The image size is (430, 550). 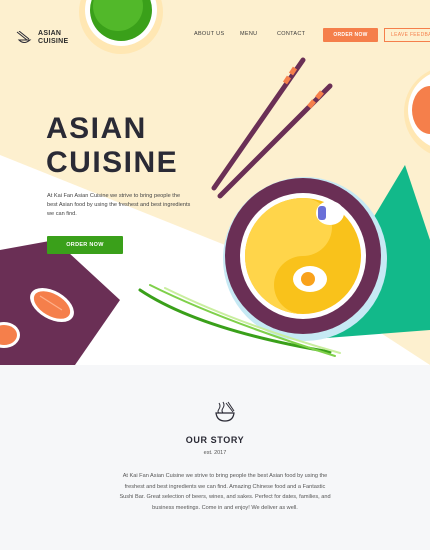 What do you see at coordinates (305, 259) in the screenshot?
I see `soup-bowl-icon` at bounding box center [305, 259].